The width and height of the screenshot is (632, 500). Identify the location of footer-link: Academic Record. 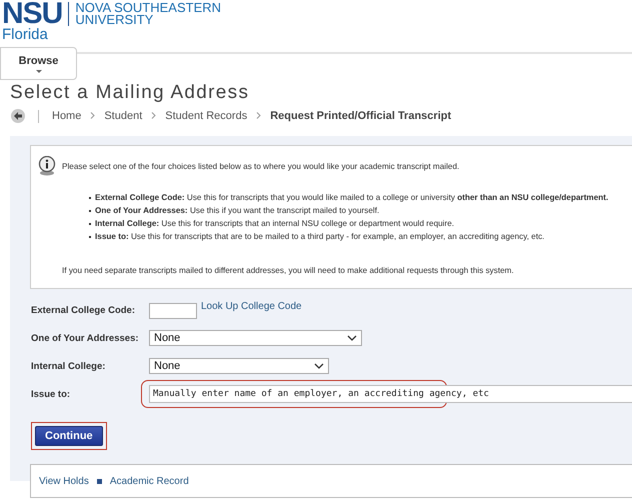
(149, 481).